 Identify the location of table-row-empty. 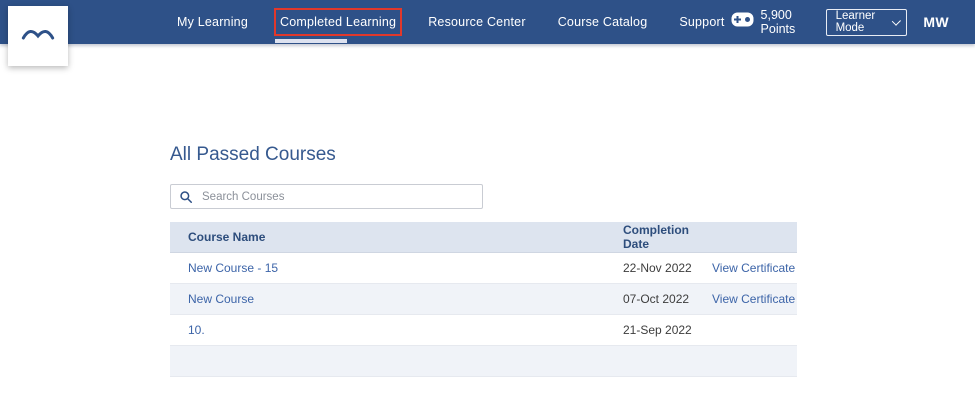
(483, 361).